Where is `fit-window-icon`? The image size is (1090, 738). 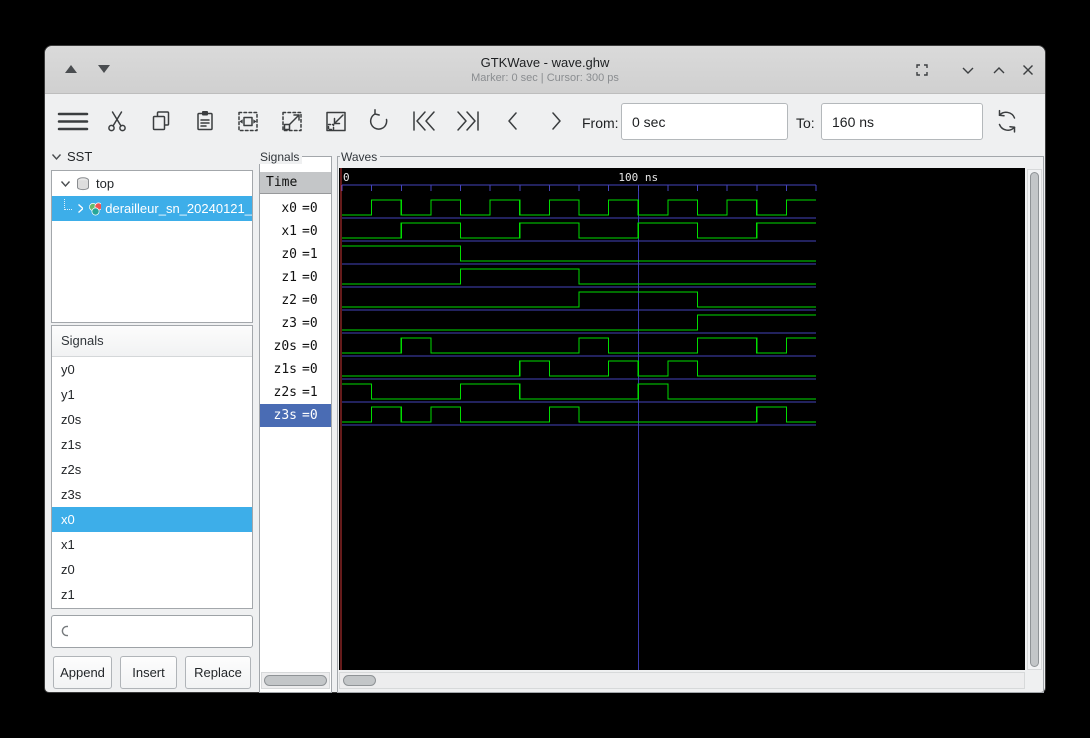 fit-window-icon is located at coordinates (922, 70).